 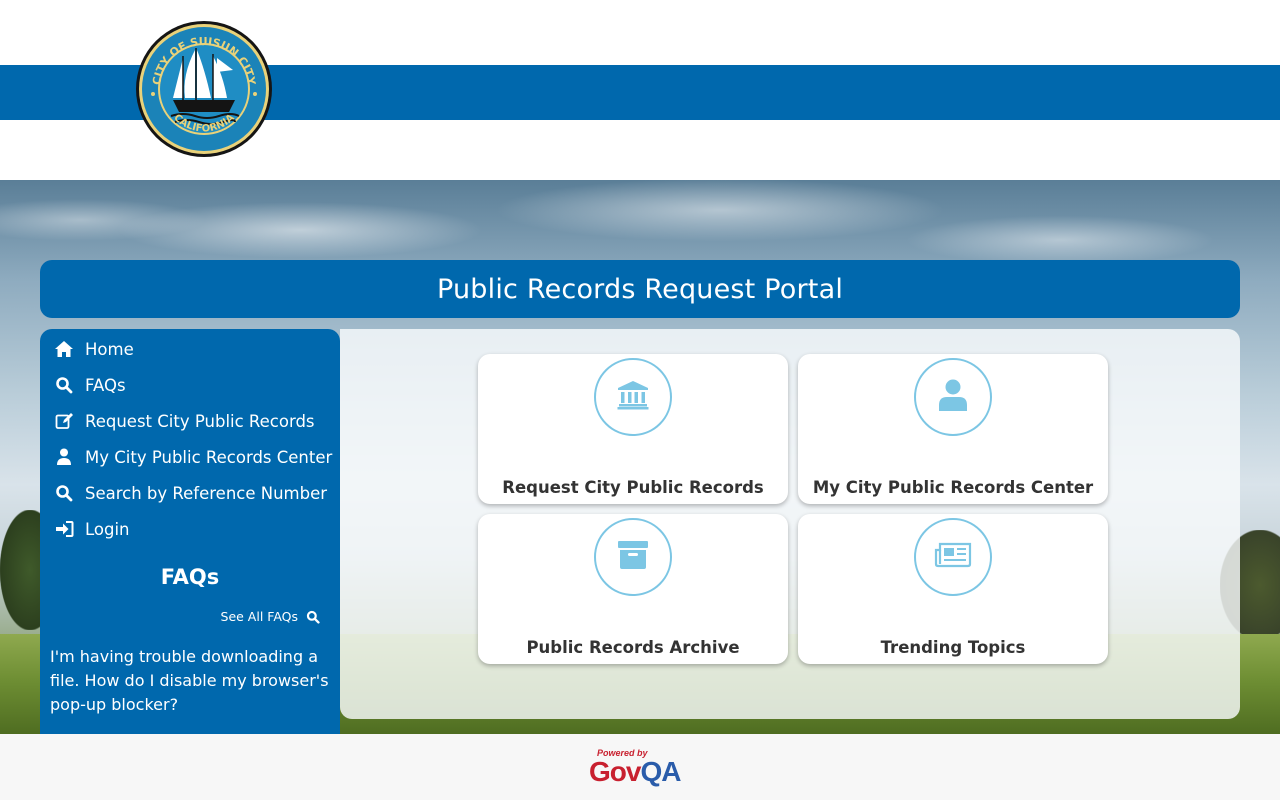 What do you see at coordinates (209, 457) in the screenshot?
I see `sidebar-item-label: My City Public Records Center` at bounding box center [209, 457].